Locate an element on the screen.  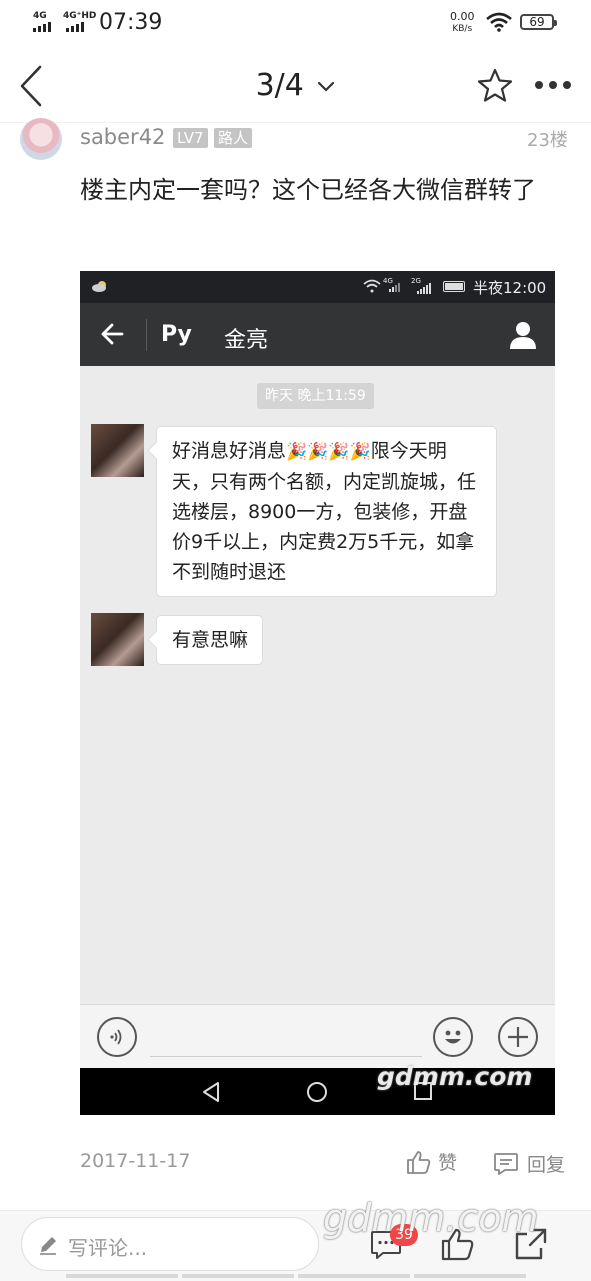
floor-number: 23楼 is located at coordinates (547, 140).